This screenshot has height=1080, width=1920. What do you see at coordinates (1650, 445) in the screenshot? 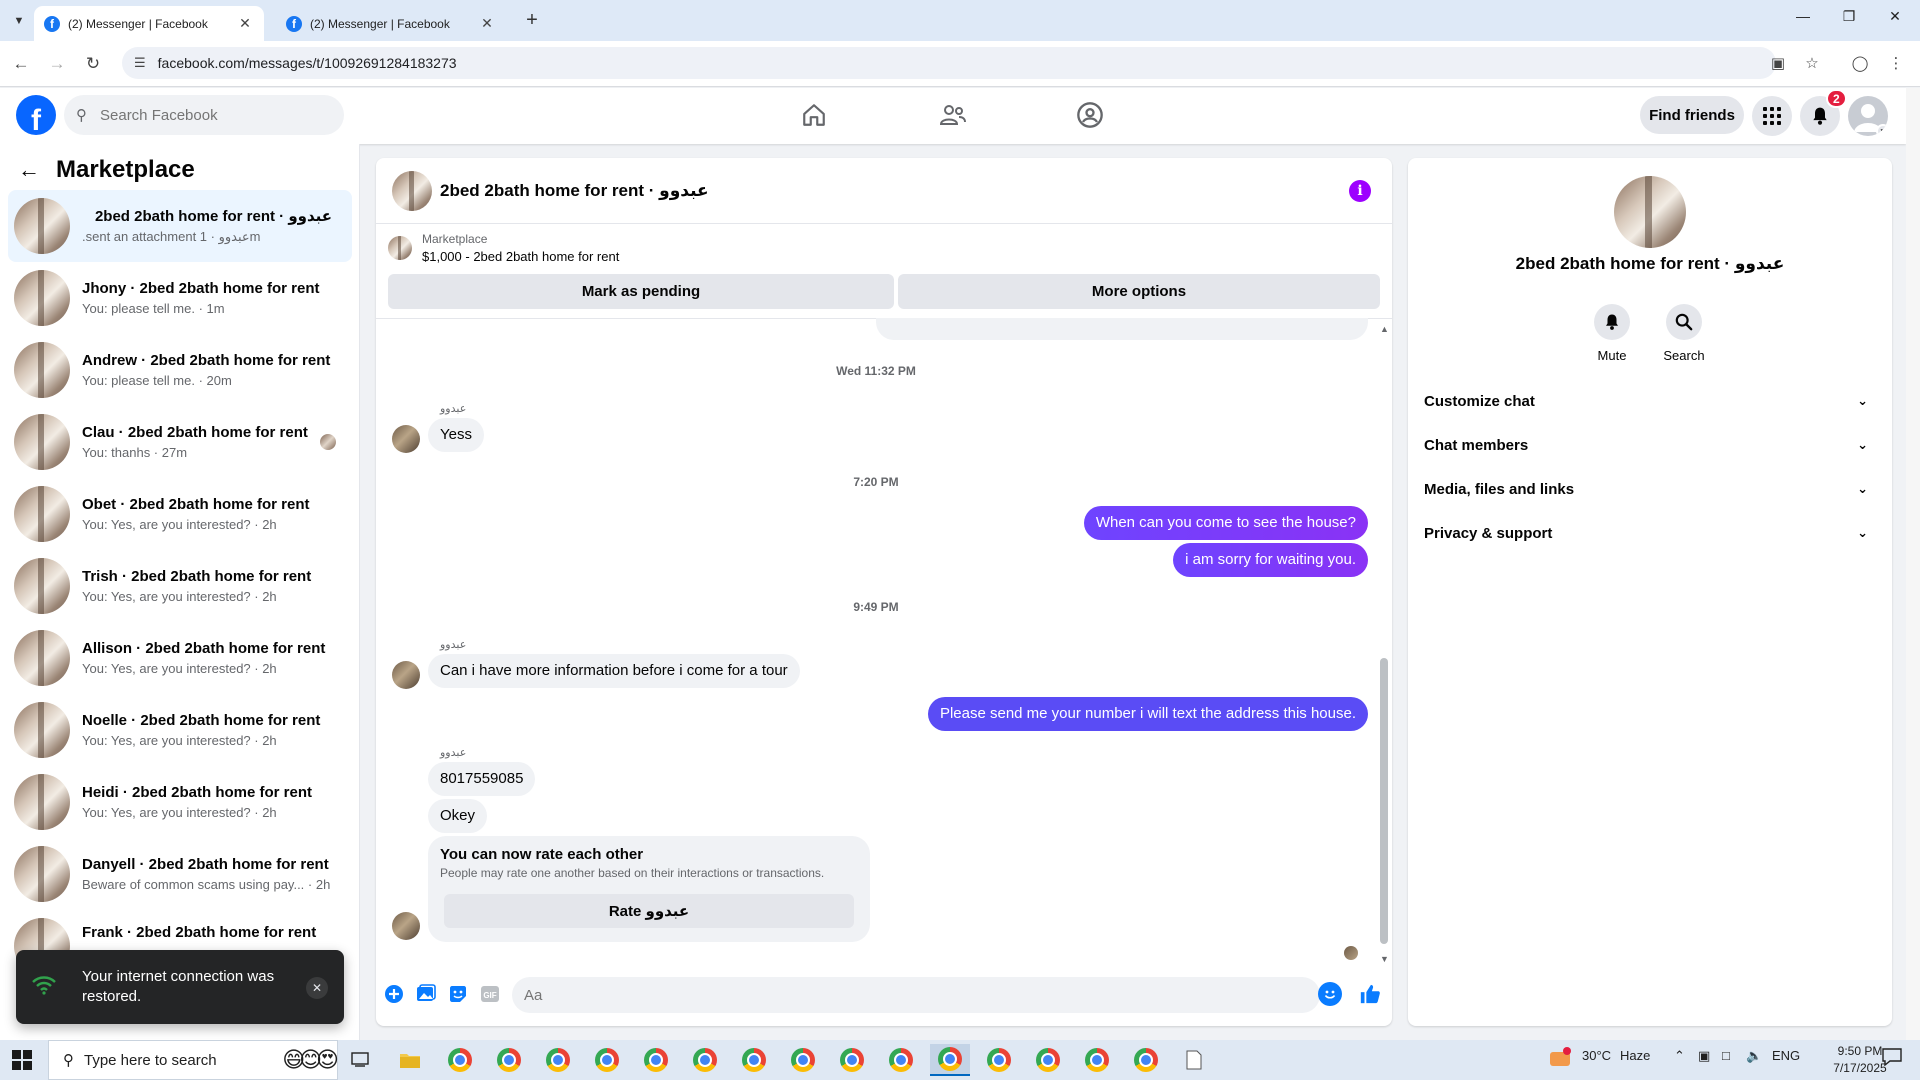
I see `chat-members-row: Chat members ⌄` at bounding box center [1650, 445].